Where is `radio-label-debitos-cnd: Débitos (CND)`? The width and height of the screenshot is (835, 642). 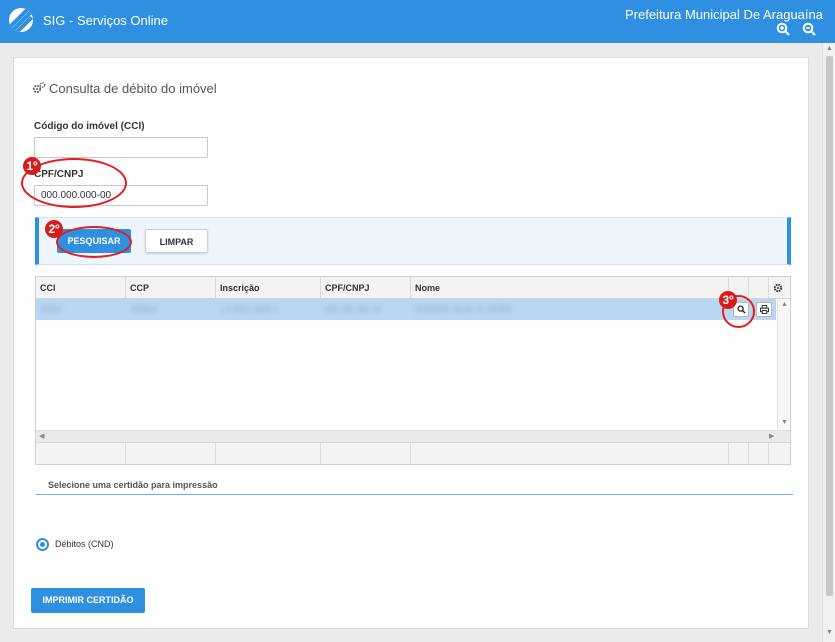 radio-label-debitos-cnd: Débitos (CND) is located at coordinates (84, 544).